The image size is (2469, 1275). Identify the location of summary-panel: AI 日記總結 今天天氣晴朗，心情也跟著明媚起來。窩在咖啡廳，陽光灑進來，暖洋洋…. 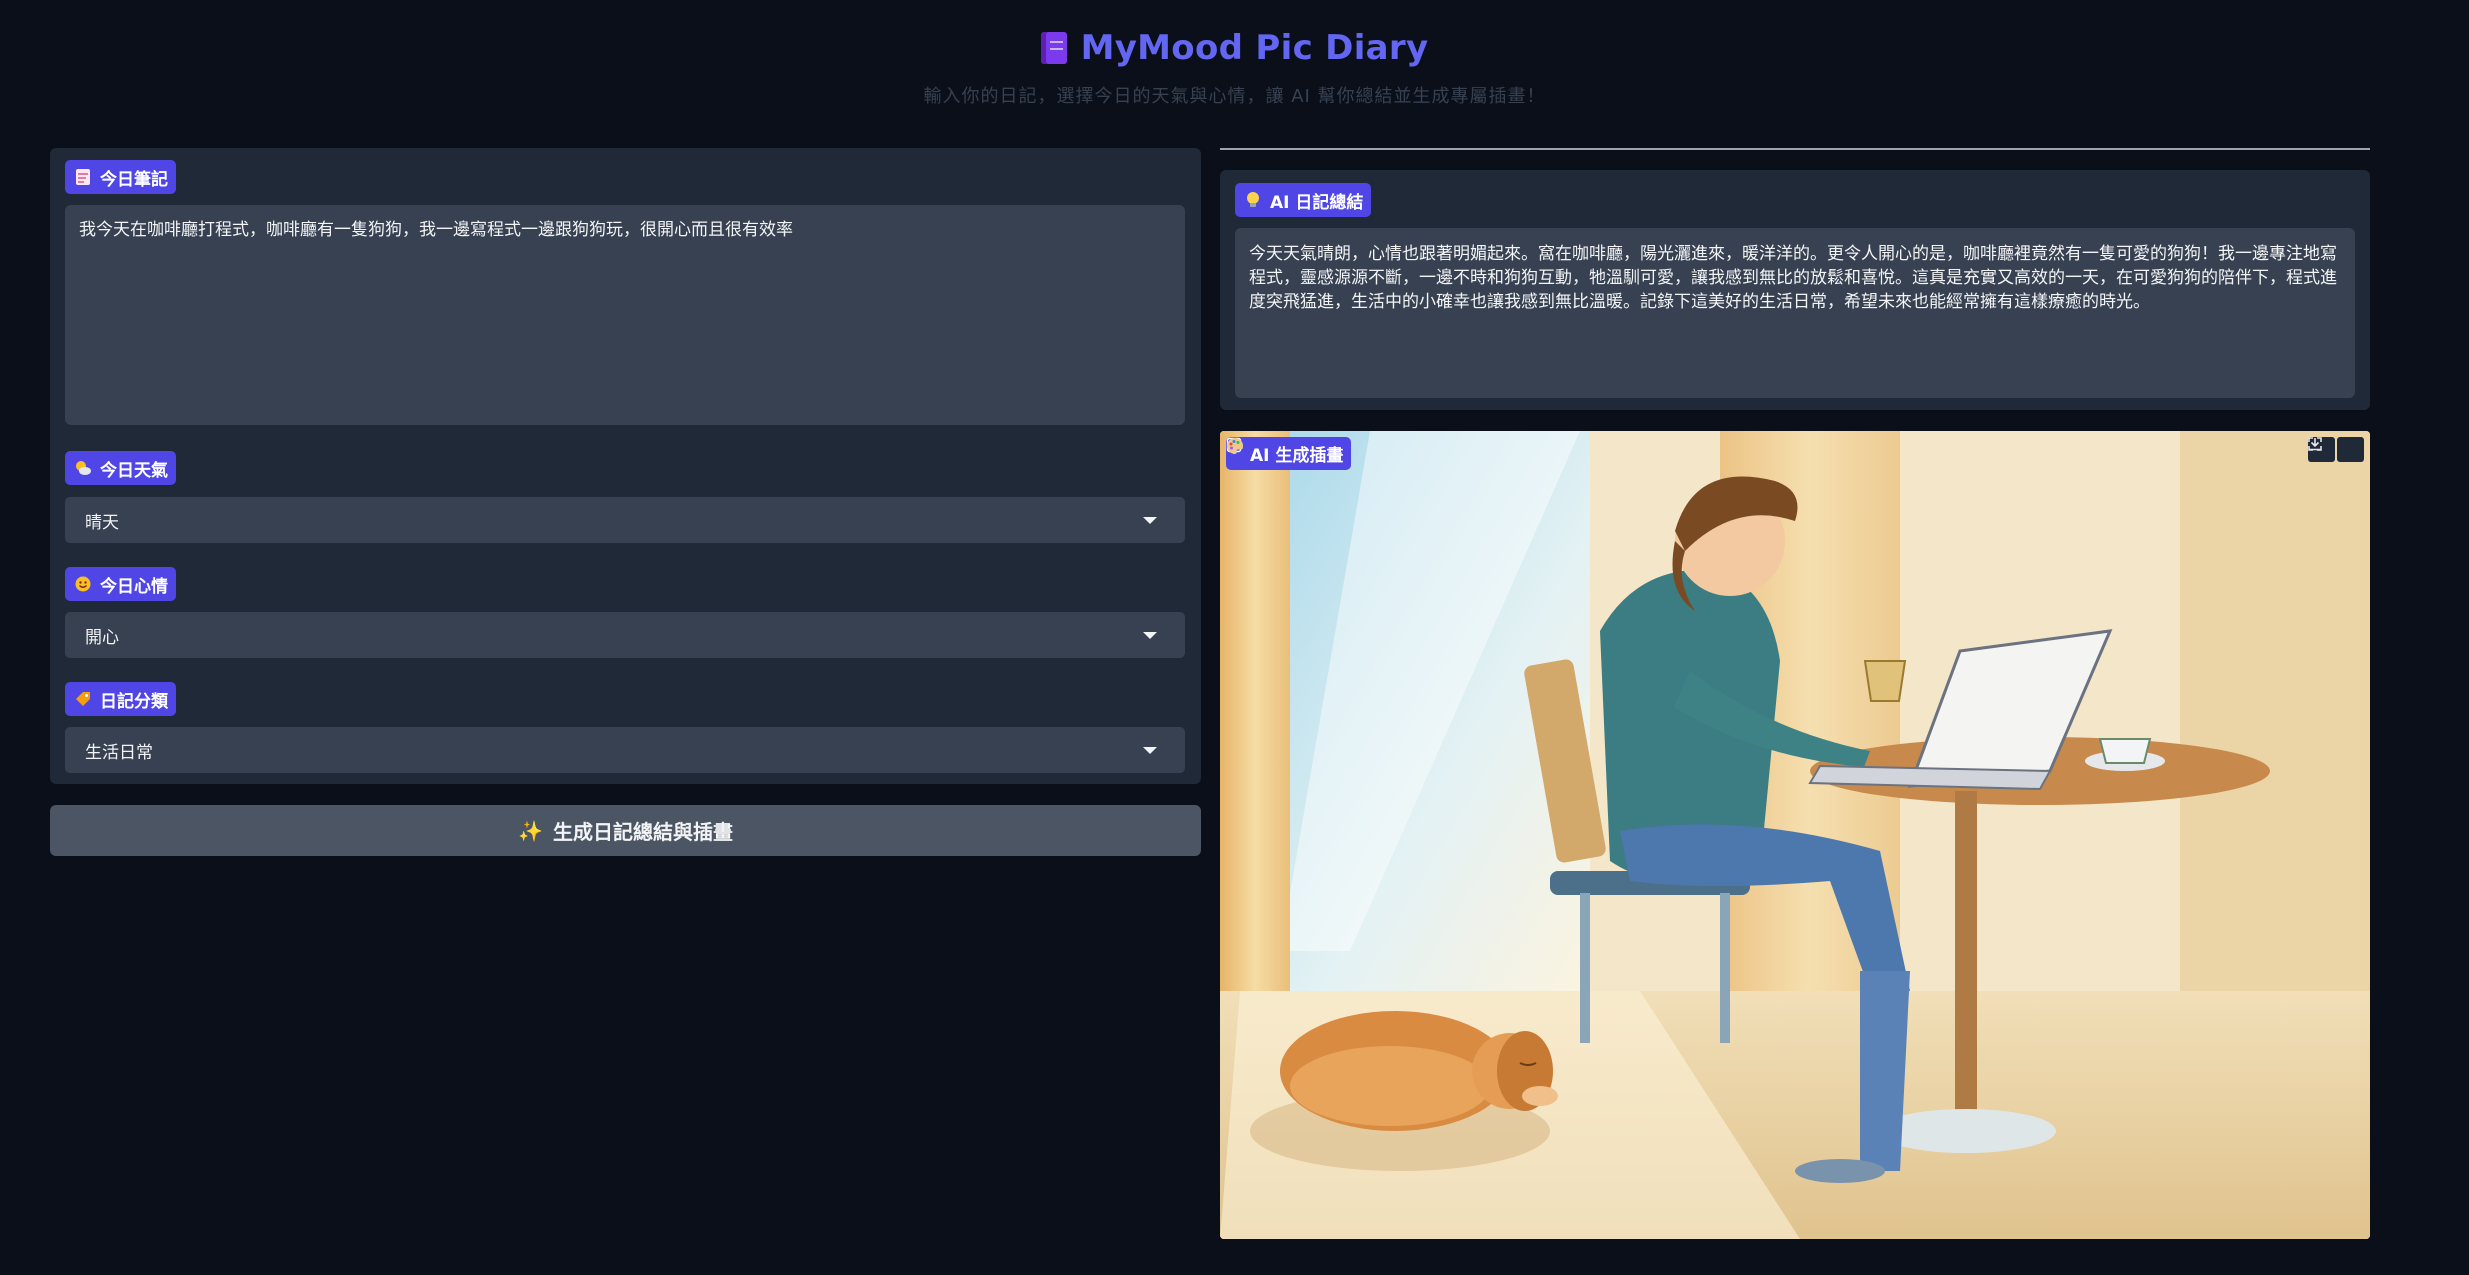
(1795, 290).